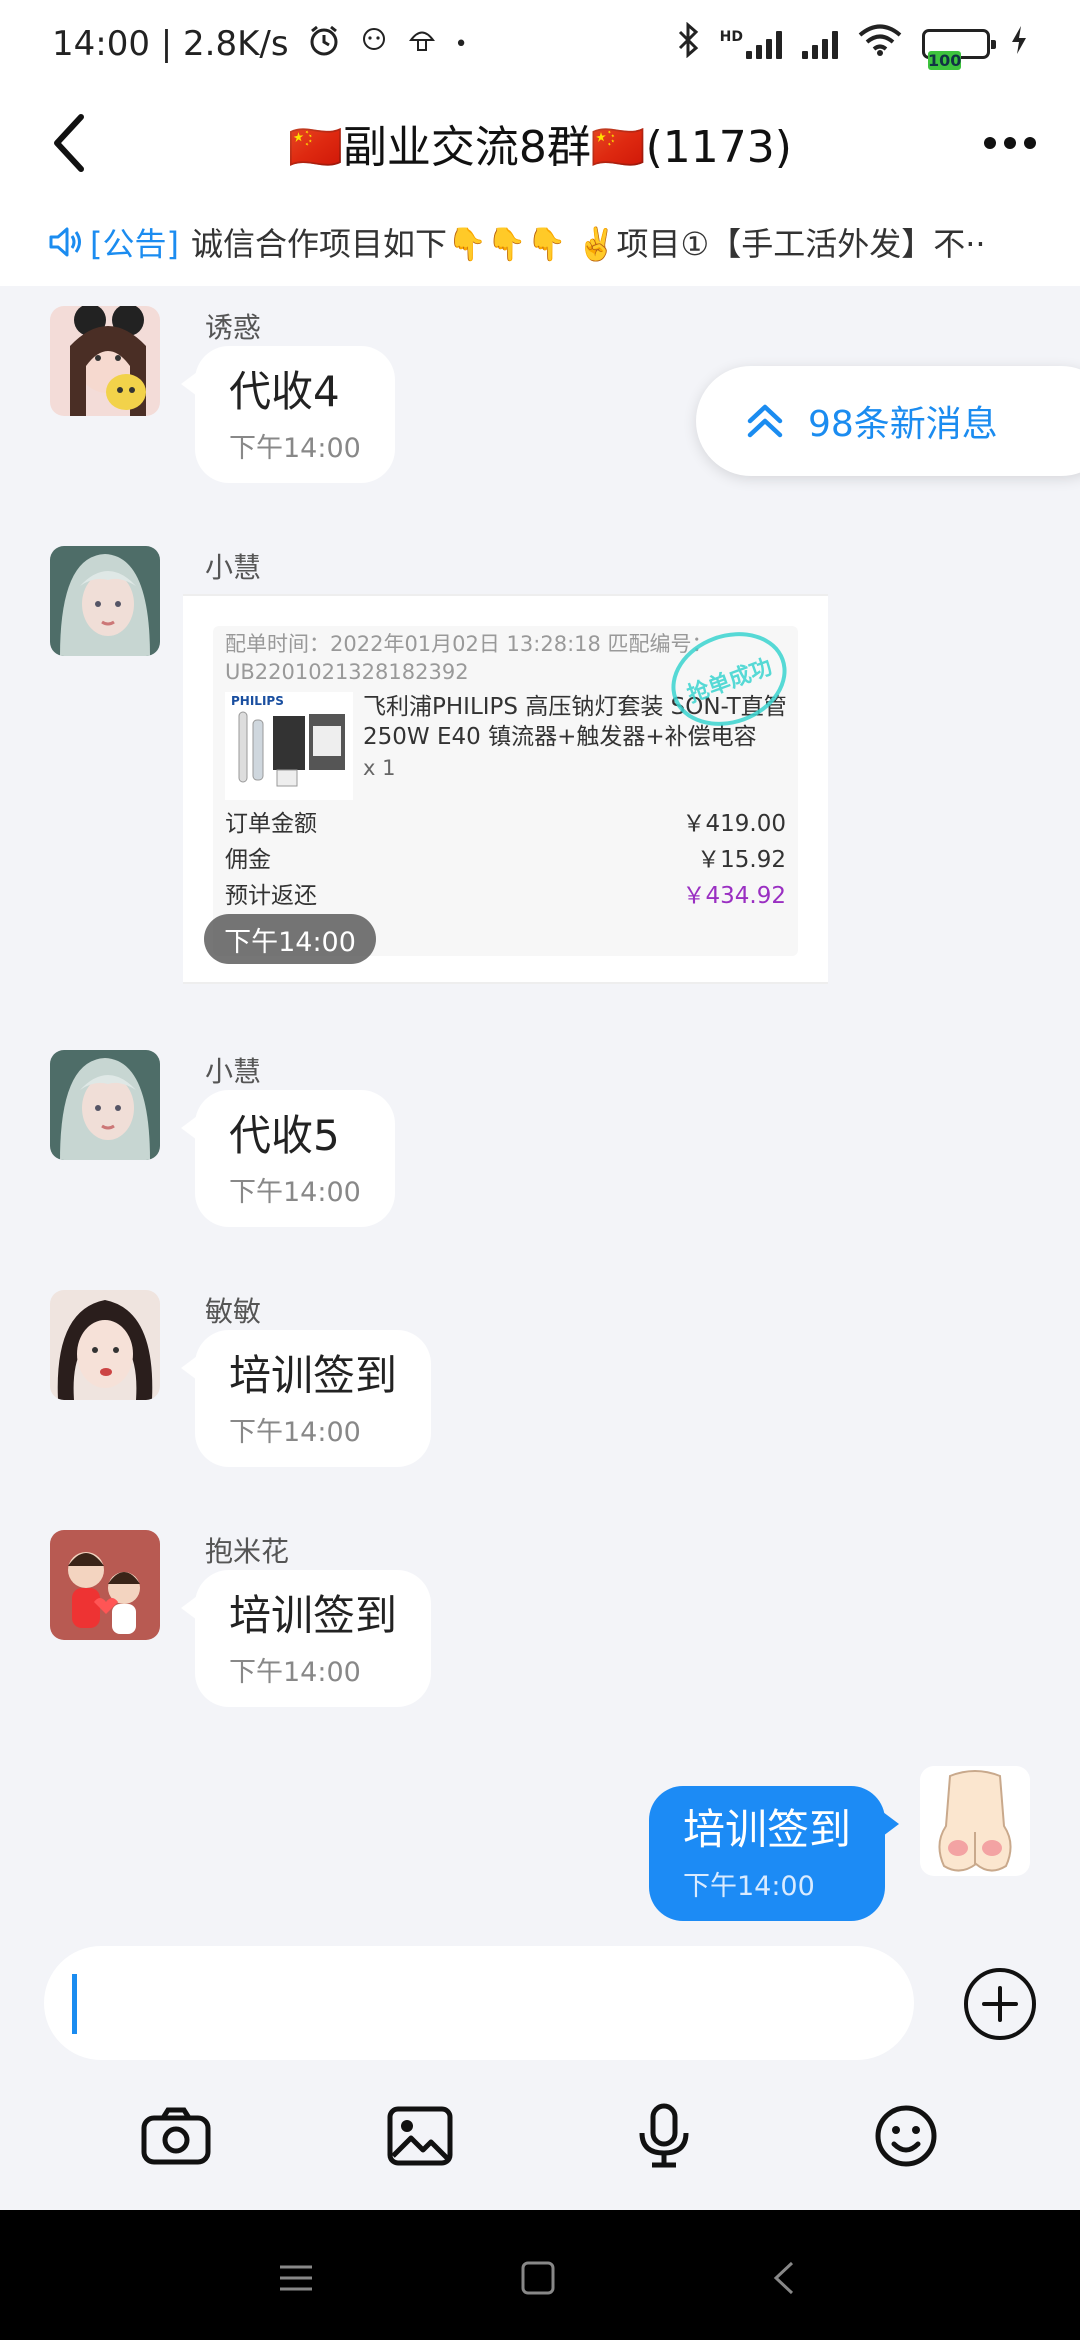 This screenshot has height=2340, width=1080. Describe the element at coordinates (134, 244) in the screenshot. I see `announcement-tag: [公告]` at that location.